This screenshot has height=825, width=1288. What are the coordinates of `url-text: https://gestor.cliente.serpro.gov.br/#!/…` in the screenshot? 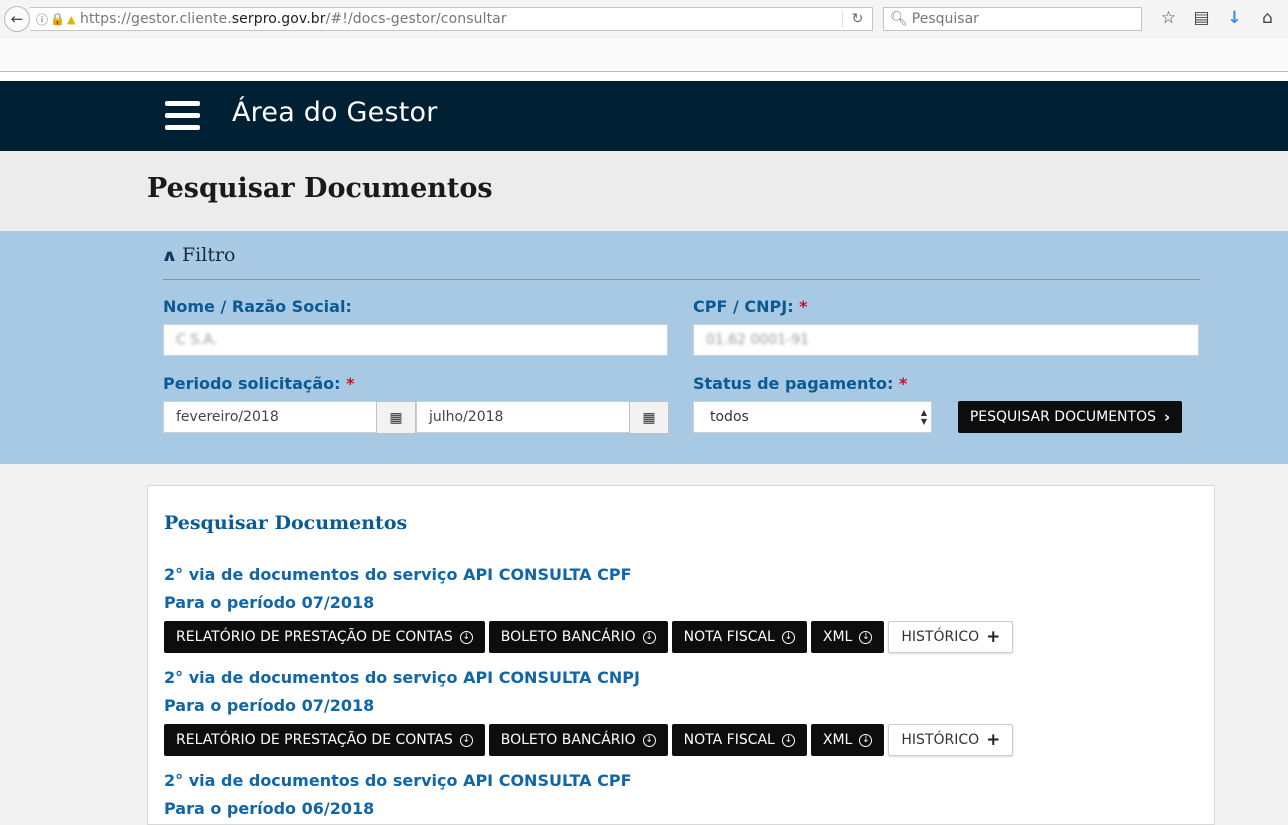 It's located at (461, 19).